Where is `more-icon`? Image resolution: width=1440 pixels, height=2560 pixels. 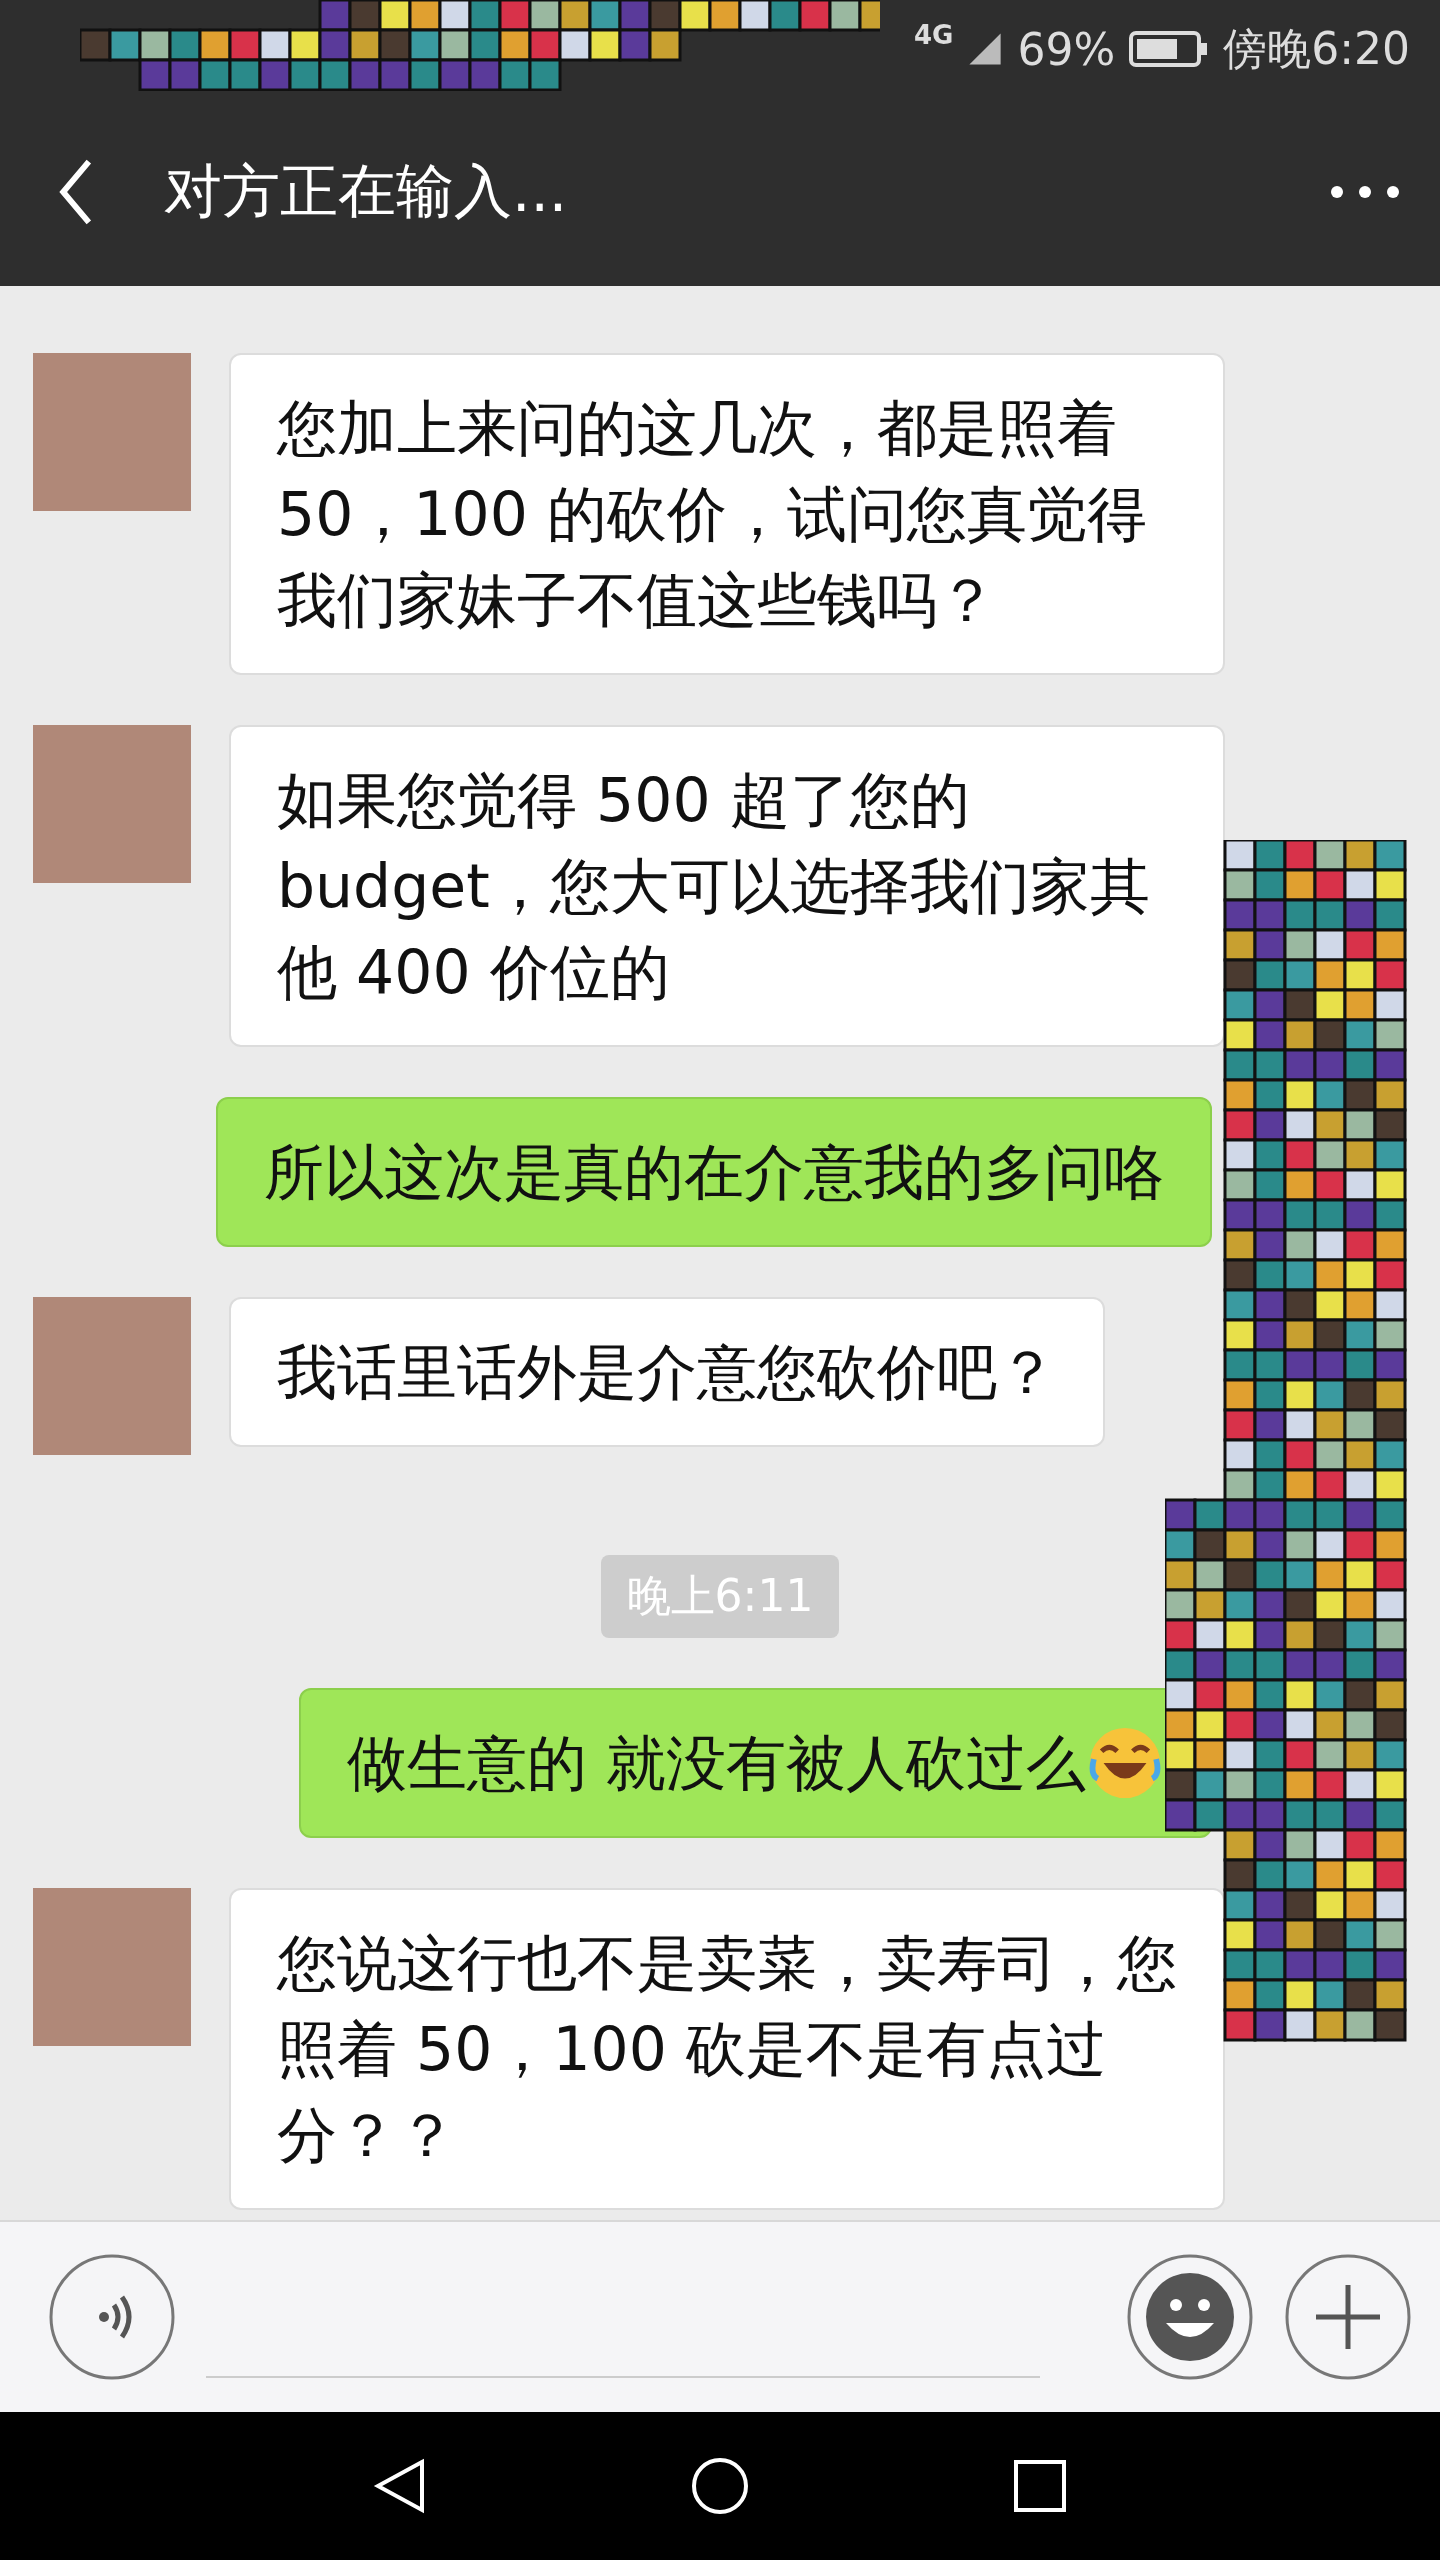
more-icon is located at coordinates (1365, 192).